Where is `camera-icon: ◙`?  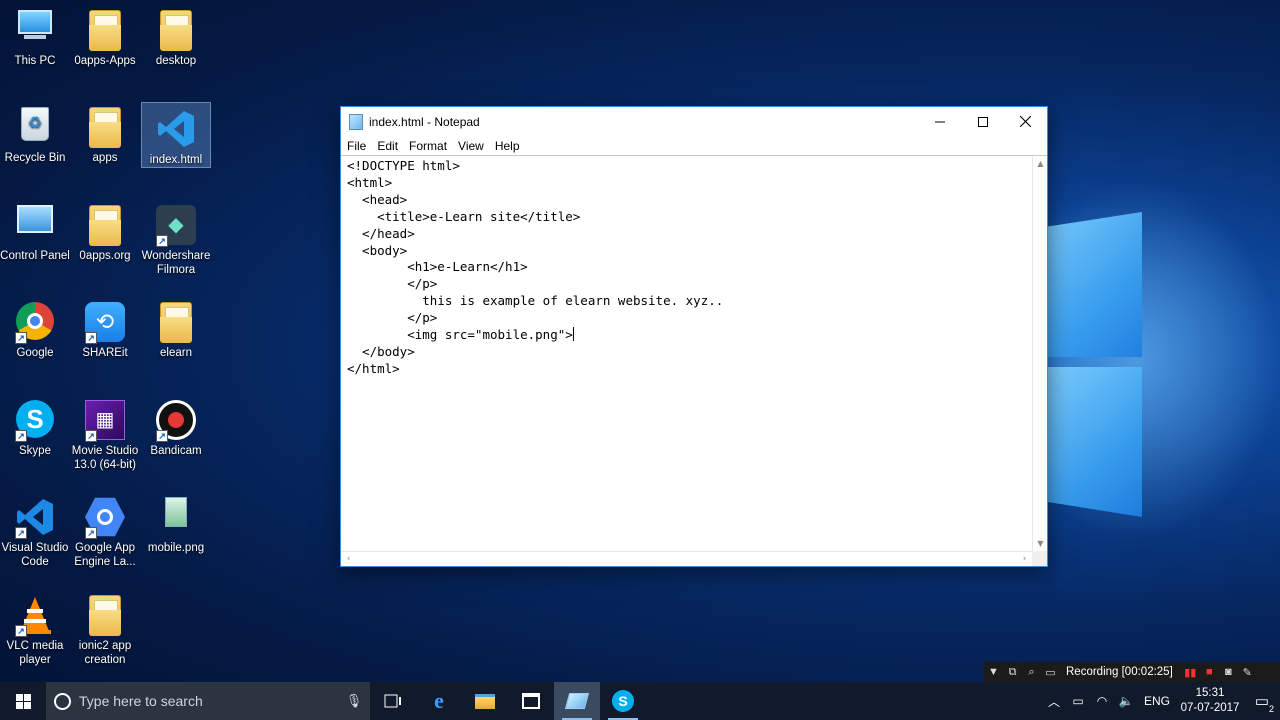 camera-icon: ◙ is located at coordinates (1228, 672).